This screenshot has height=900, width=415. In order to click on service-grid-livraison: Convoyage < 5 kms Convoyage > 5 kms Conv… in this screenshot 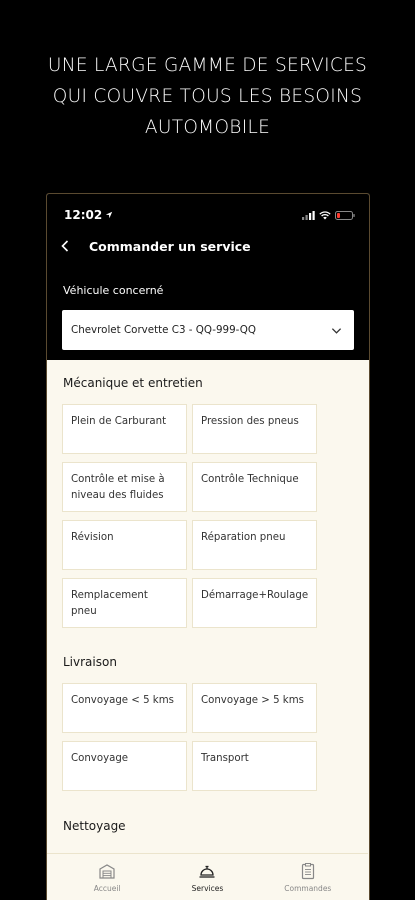, I will do `click(215, 737)`.